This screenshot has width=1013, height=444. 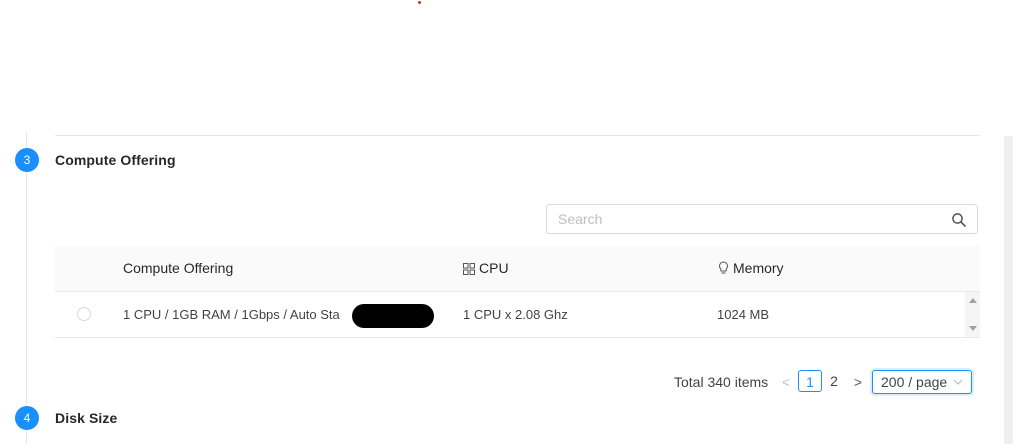 What do you see at coordinates (751, 268) in the screenshot?
I see `column-header-memory: Memory` at bounding box center [751, 268].